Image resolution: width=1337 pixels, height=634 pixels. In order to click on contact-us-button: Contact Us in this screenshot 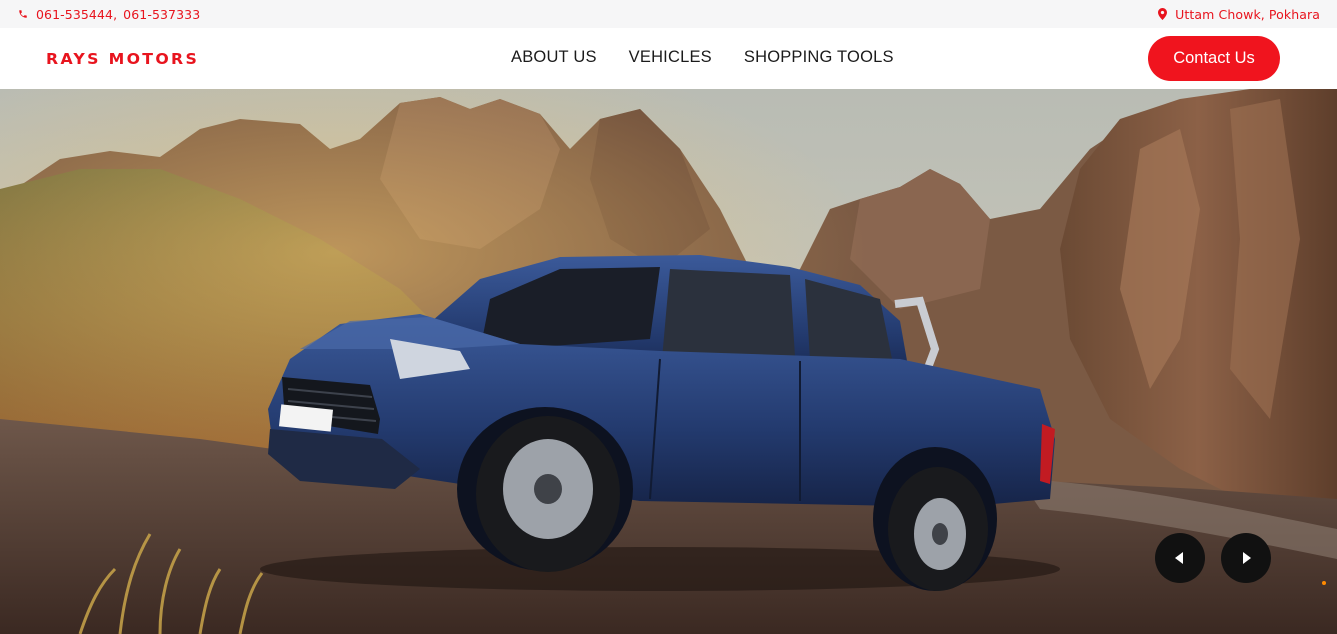, I will do `click(1214, 58)`.